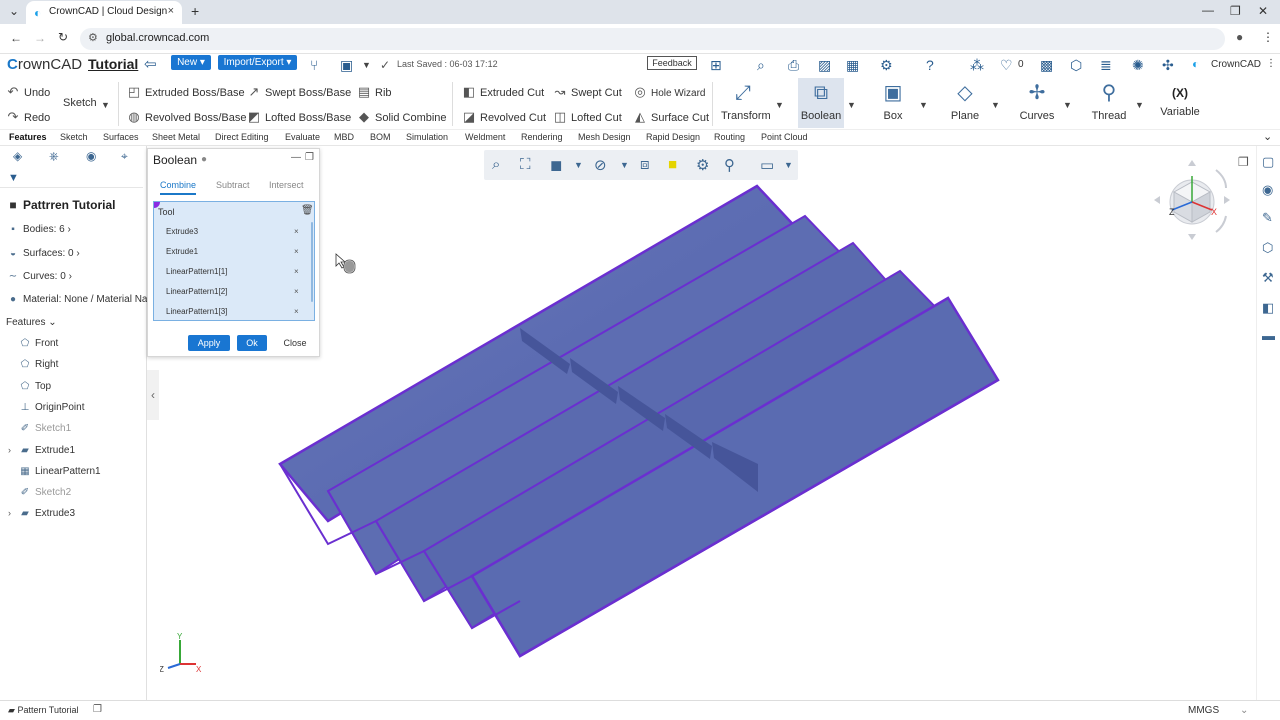  Describe the element at coordinates (995, 105) in the screenshot. I see `plane-dropdown-icon: ▼` at that location.